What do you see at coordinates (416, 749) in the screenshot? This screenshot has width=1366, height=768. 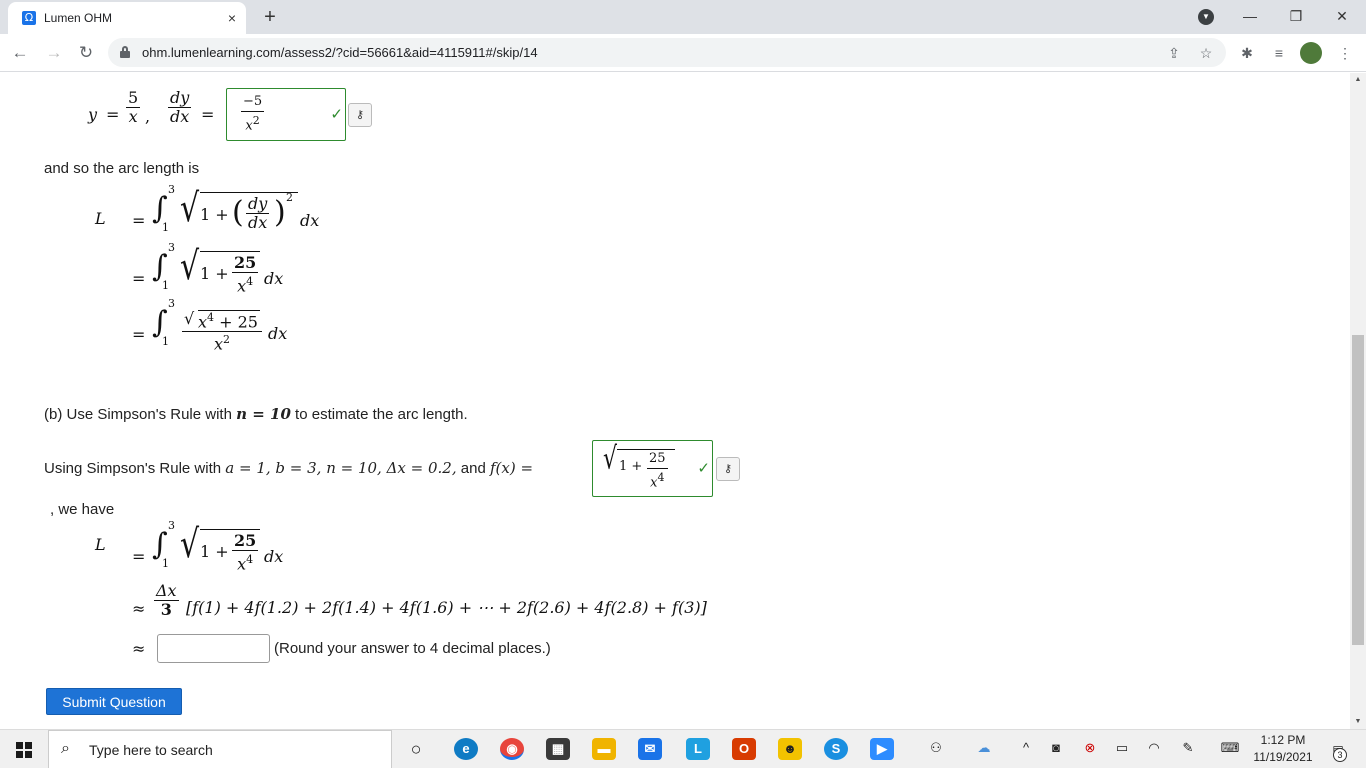 I see `cortana-circle-icon: ○` at bounding box center [416, 749].